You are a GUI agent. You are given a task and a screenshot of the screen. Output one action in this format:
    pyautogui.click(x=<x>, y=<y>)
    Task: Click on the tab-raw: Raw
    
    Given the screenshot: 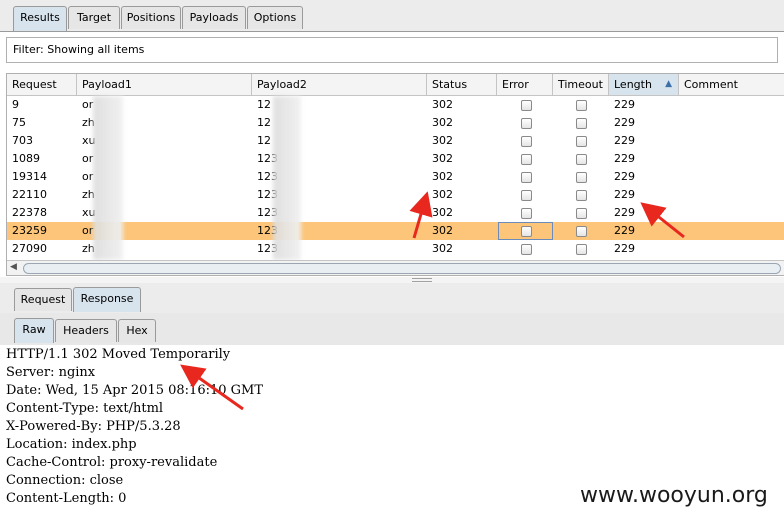 What is the action you would take?
    pyautogui.click(x=34, y=330)
    